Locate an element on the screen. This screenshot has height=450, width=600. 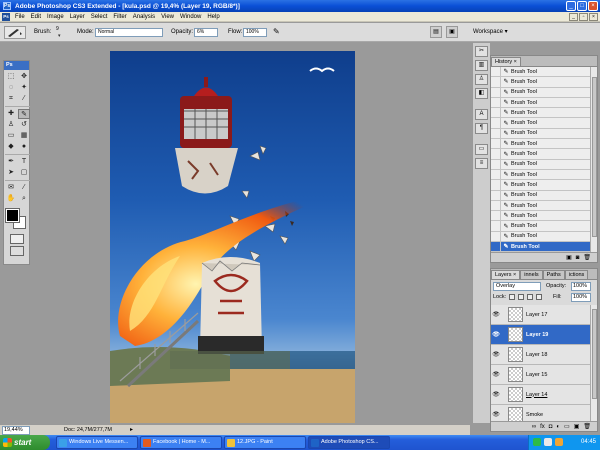
layer-row: 👁 Layer 15 is located at coordinates (541, 375).